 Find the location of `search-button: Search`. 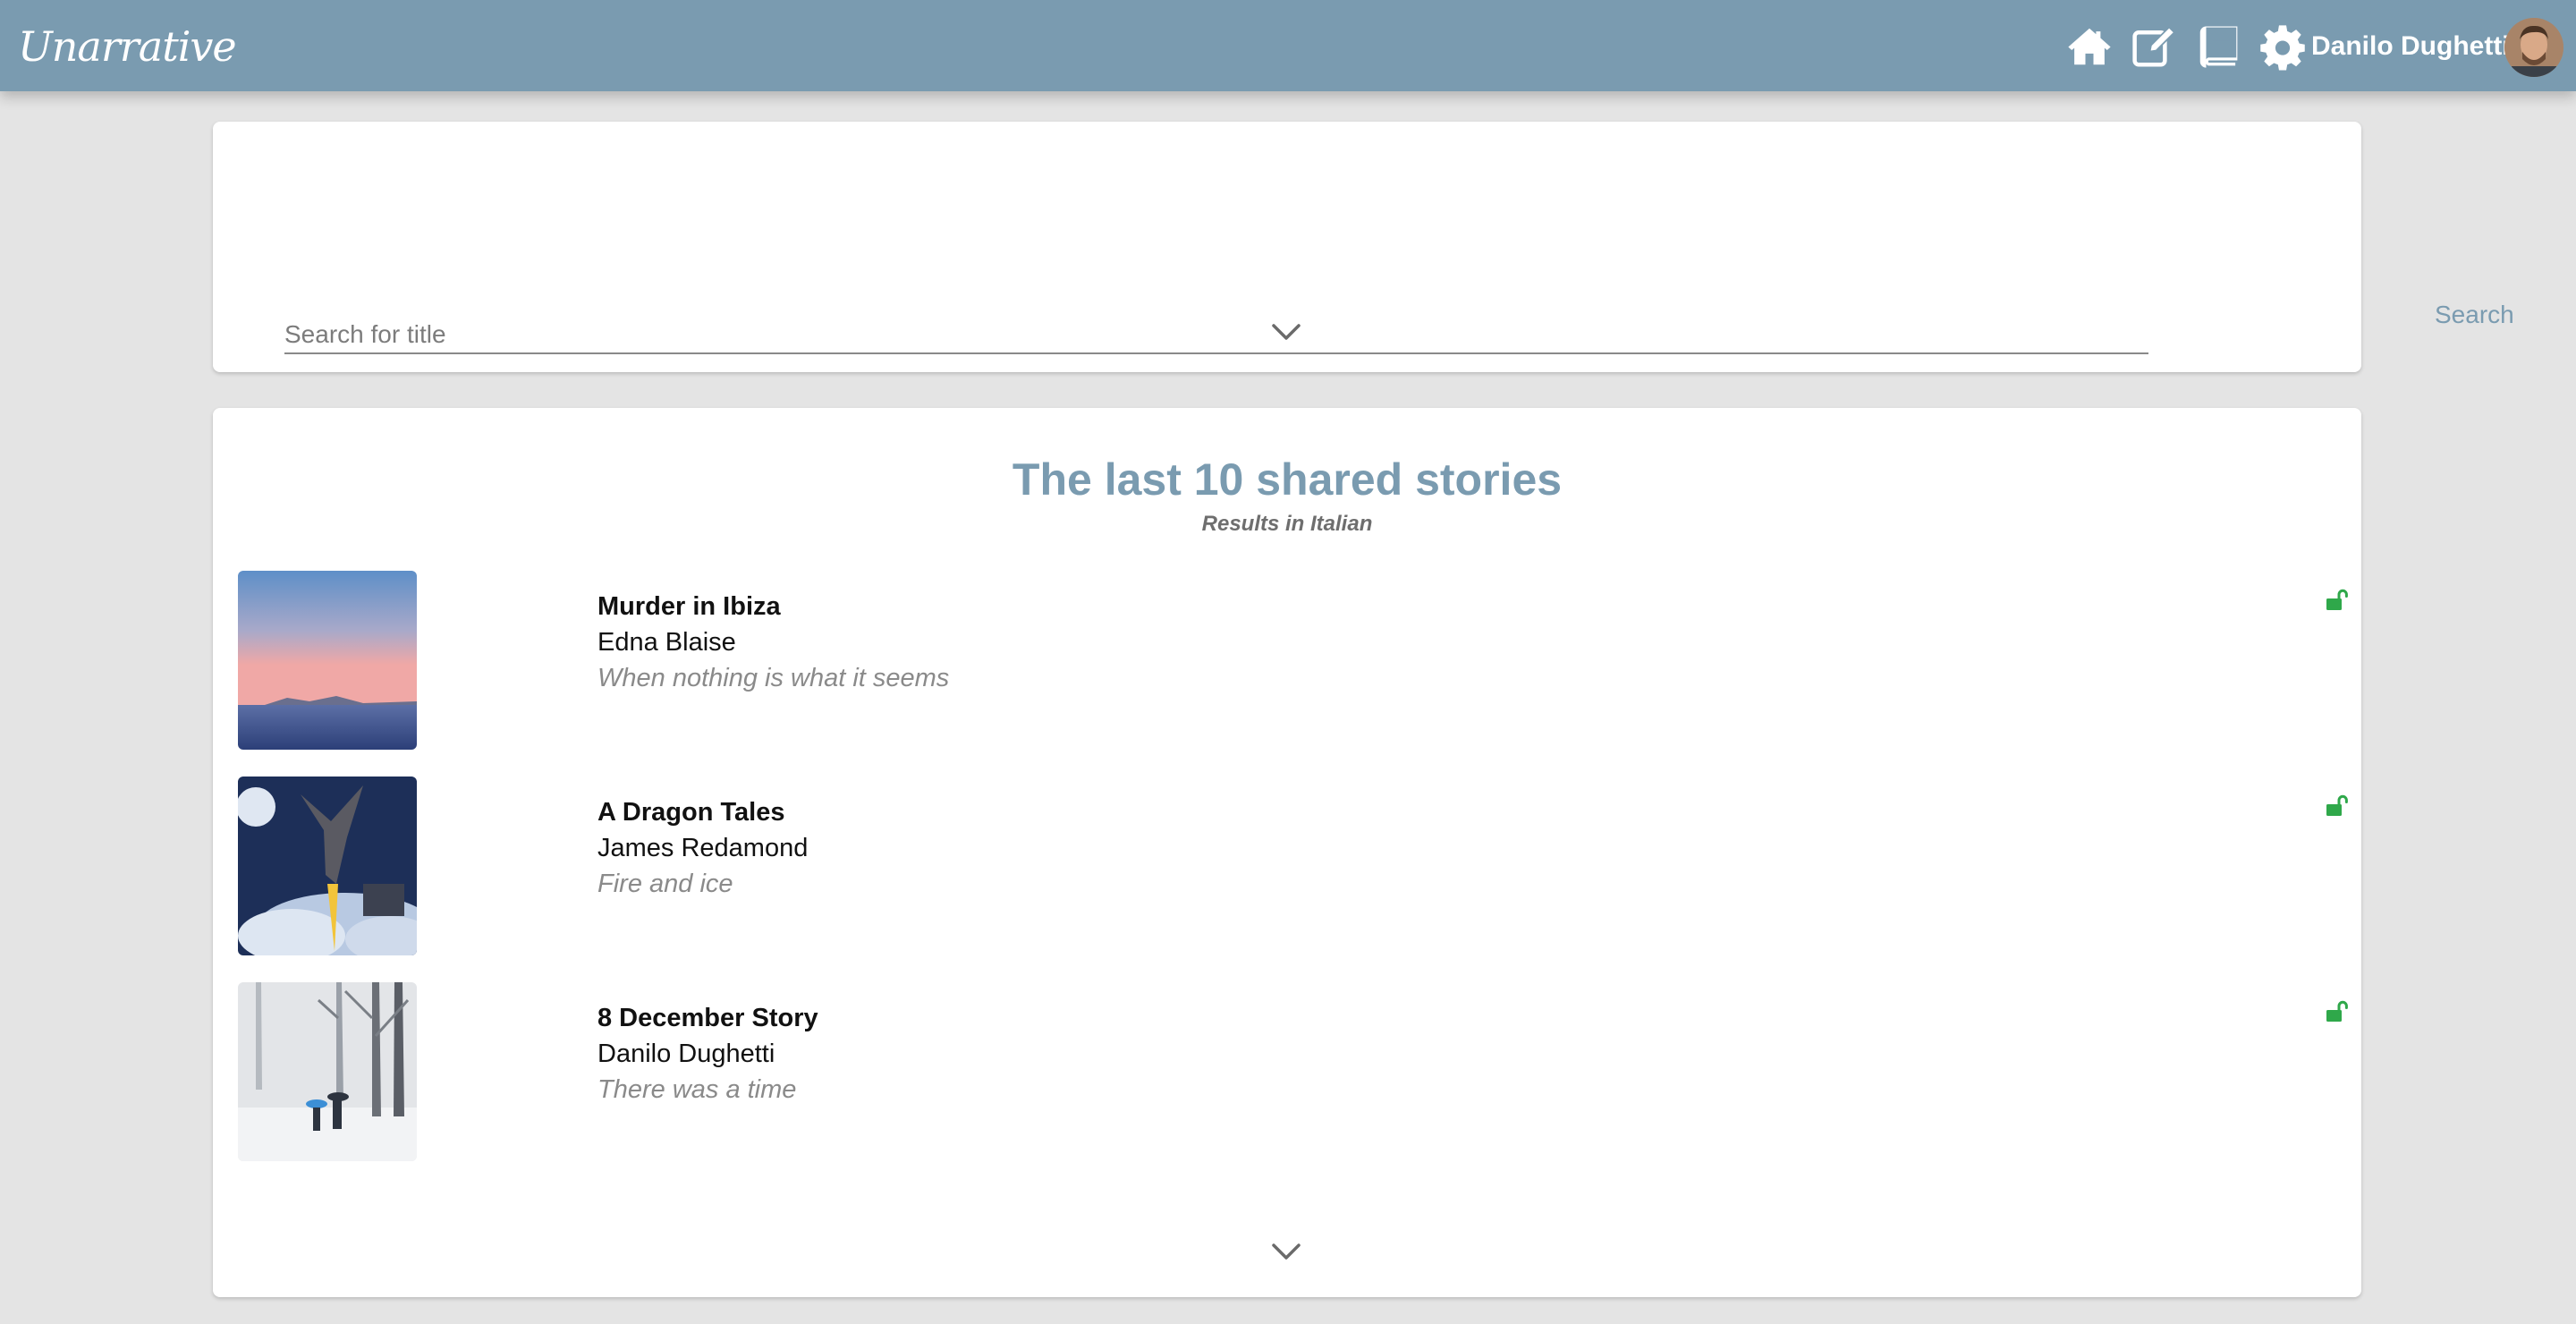

search-button: Search is located at coordinates (2474, 315).